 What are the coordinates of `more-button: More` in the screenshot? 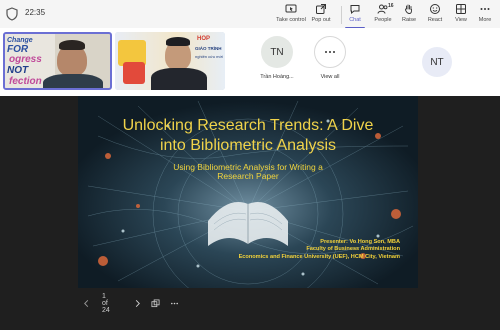 It's located at (485, 15).